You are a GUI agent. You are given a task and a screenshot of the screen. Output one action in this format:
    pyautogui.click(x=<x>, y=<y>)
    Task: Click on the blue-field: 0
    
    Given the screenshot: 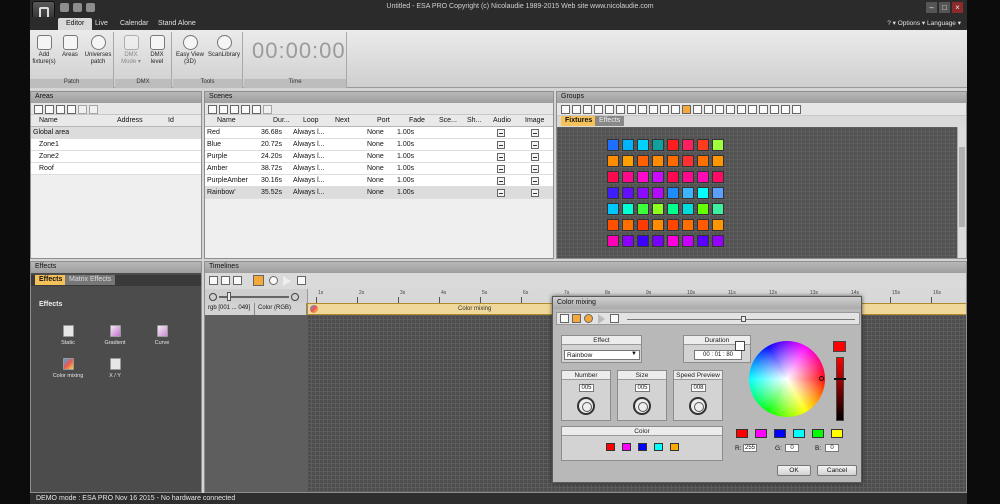 What is the action you would take?
    pyautogui.click(x=832, y=448)
    